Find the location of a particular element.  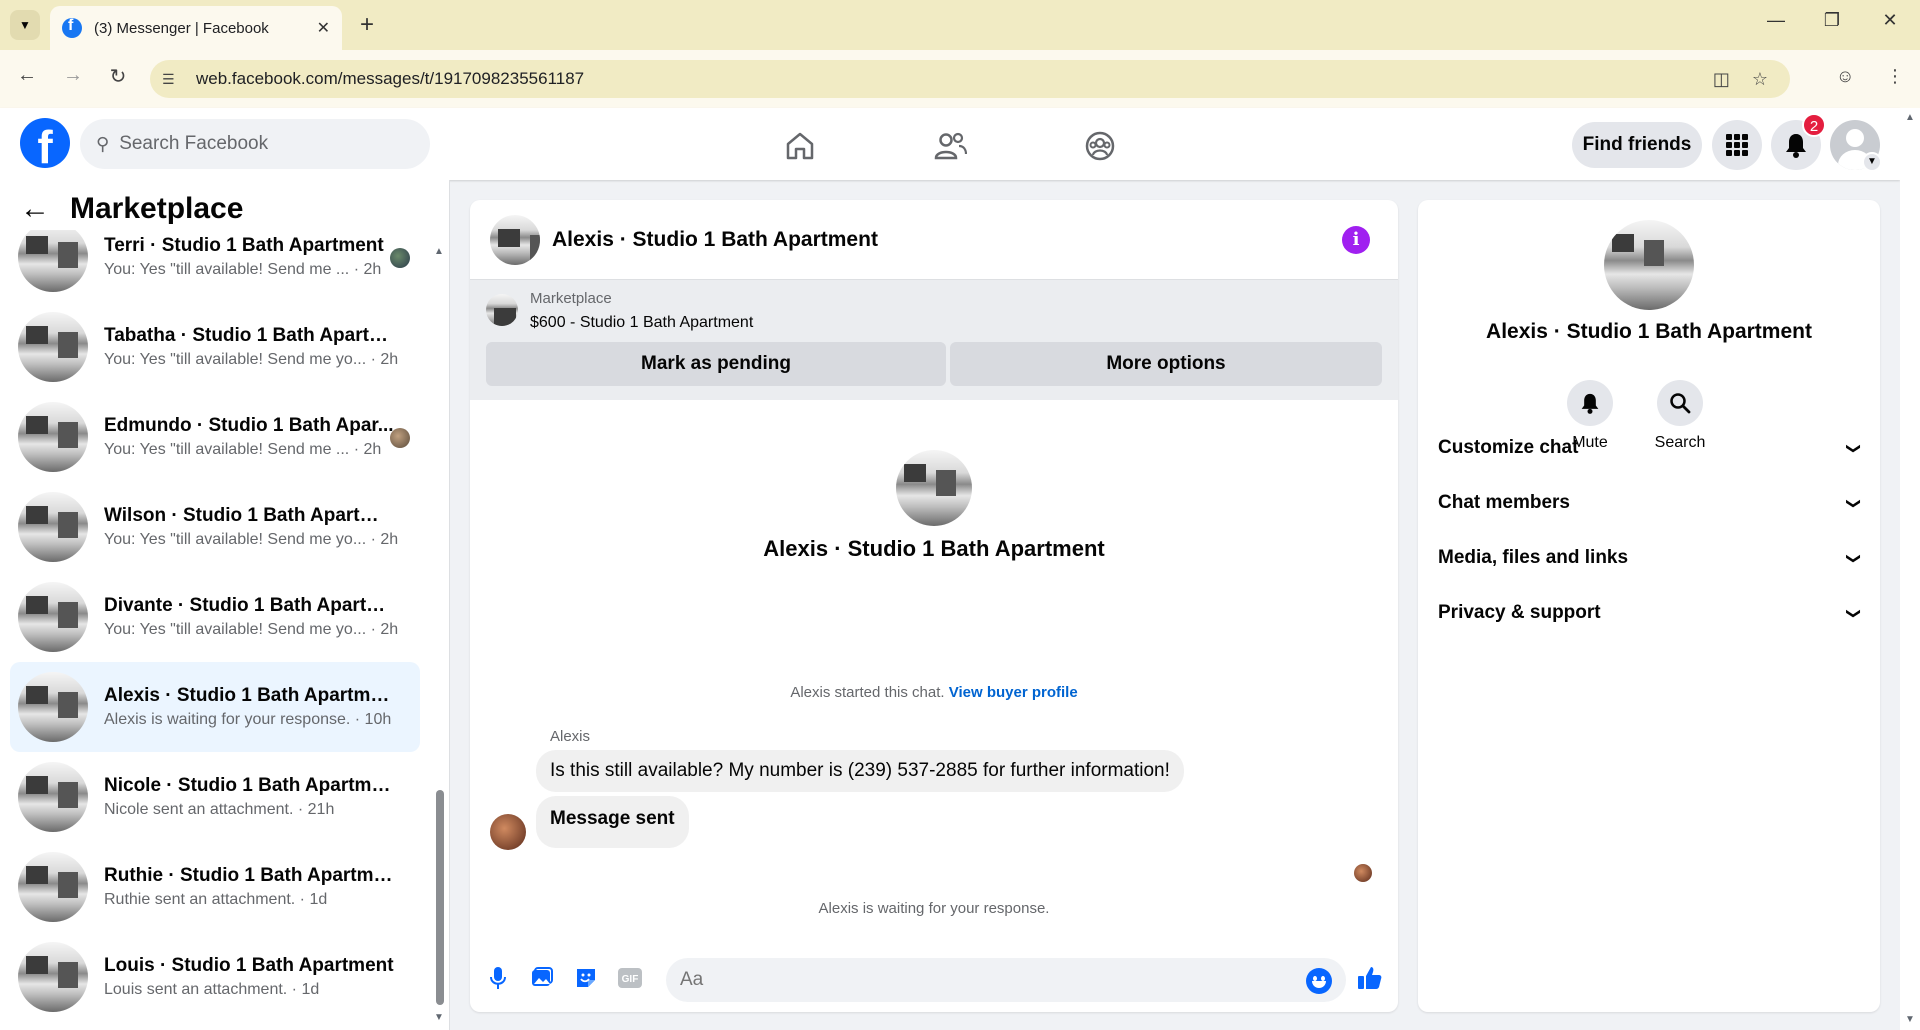

groups-icon is located at coordinates (1100, 146).